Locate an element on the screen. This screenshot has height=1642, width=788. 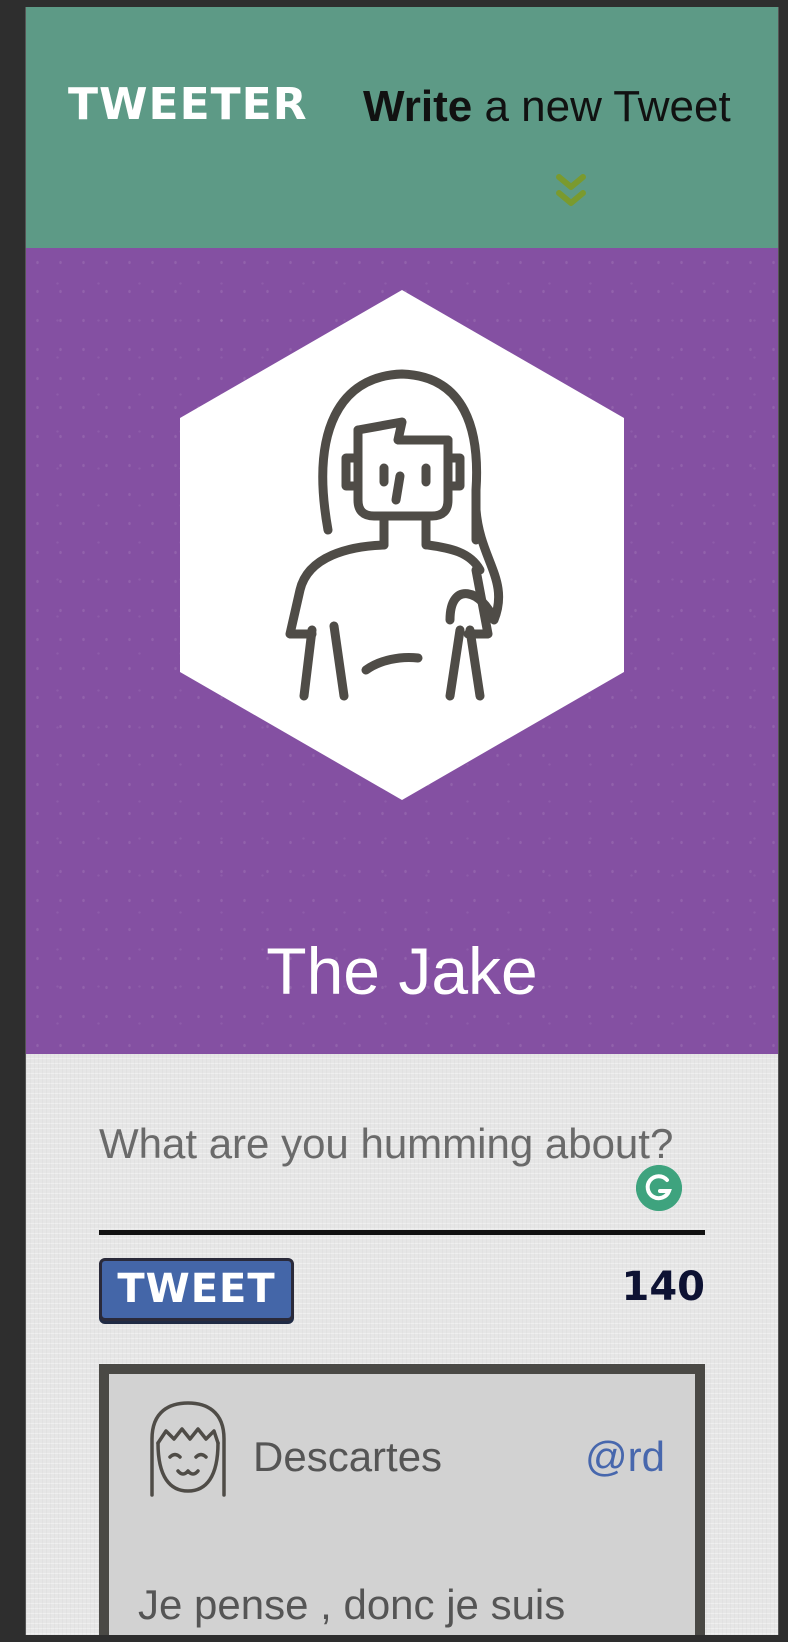
grammarly-icon is located at coordinates (659, 1188).